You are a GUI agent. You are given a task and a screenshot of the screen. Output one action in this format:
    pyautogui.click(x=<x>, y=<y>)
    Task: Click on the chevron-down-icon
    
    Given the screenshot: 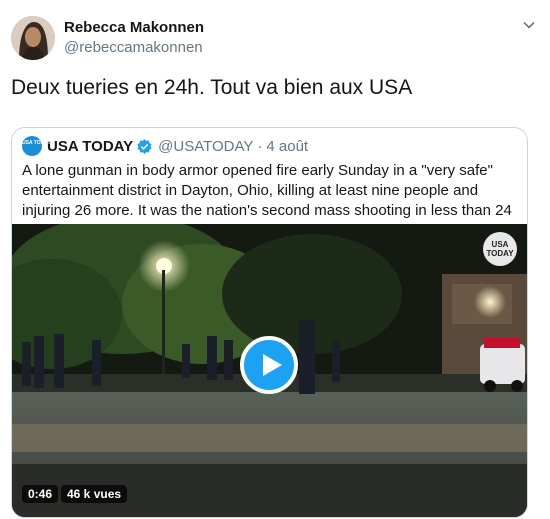 What is the action you would take?
    pyautogui.click(x=529, y=25)
    